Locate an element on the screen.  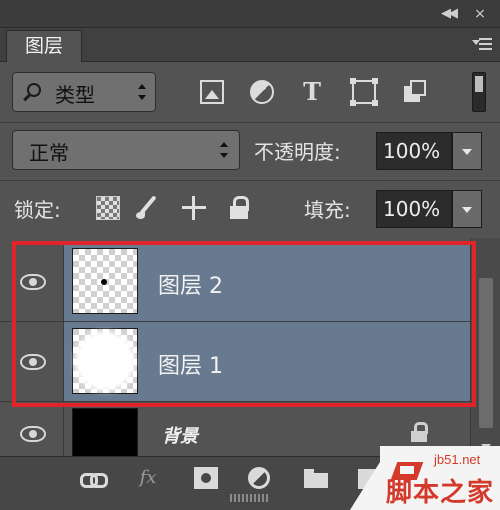
fill-label: 填充: is located at coordinates (327, 210).